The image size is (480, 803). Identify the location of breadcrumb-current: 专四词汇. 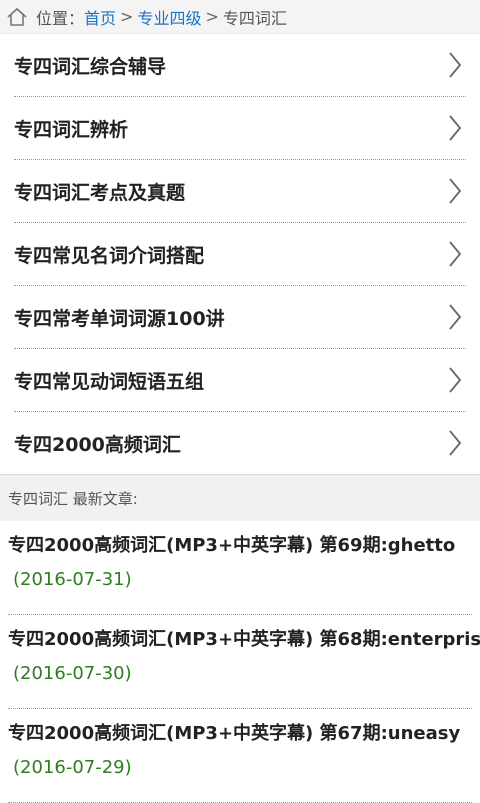
(254, 18).